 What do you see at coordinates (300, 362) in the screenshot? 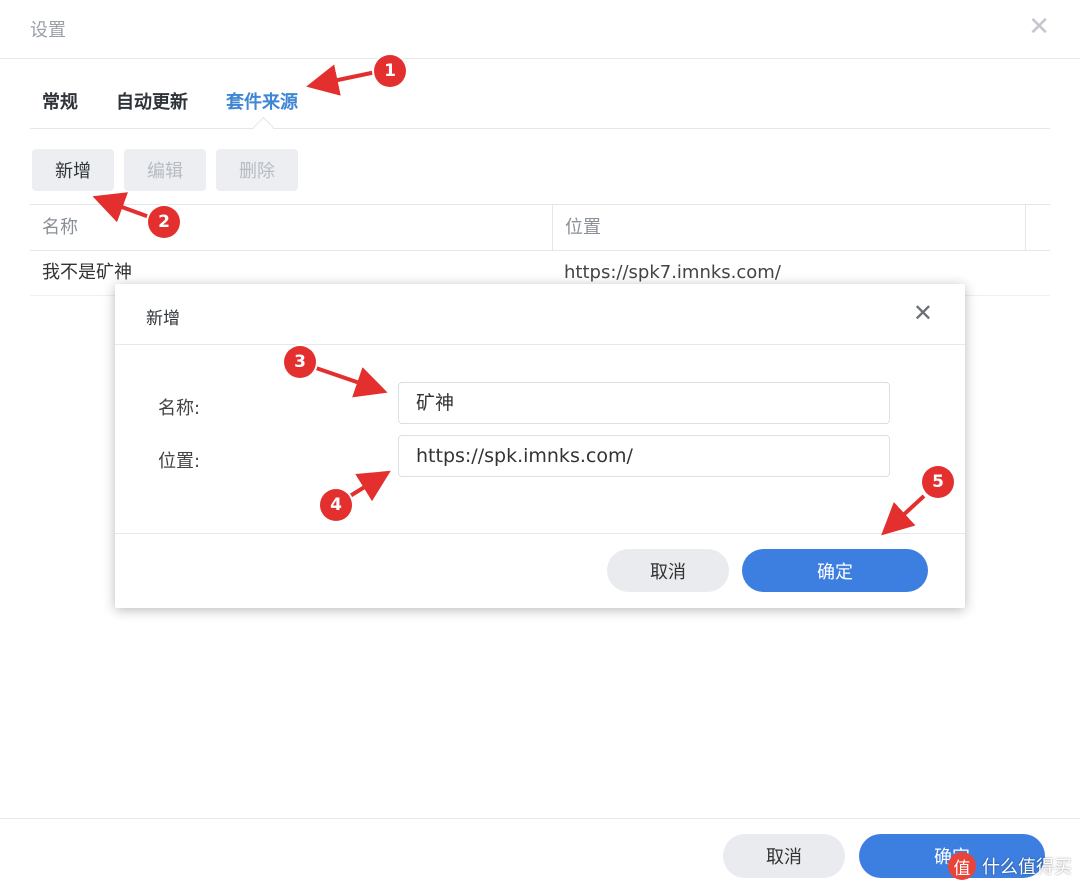
I see `callout-badge-3: 3` at bounding box center [300, 362].